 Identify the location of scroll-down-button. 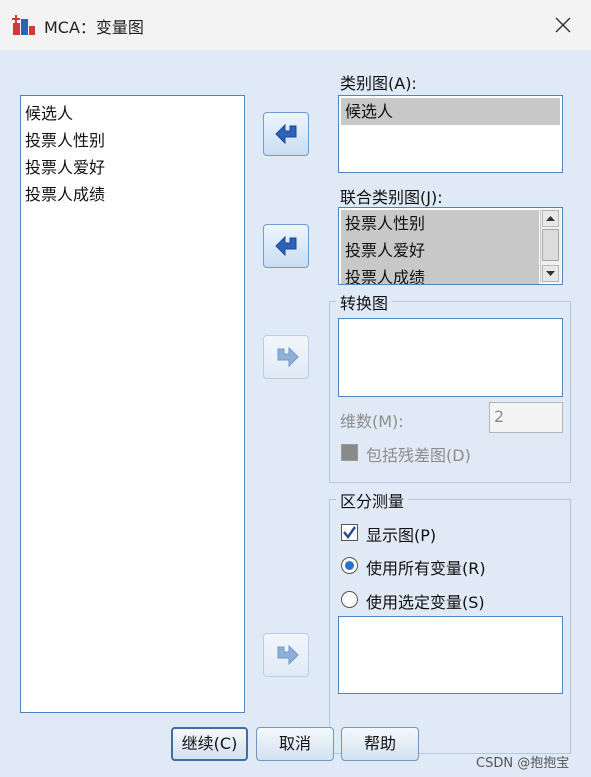
(550, 273).